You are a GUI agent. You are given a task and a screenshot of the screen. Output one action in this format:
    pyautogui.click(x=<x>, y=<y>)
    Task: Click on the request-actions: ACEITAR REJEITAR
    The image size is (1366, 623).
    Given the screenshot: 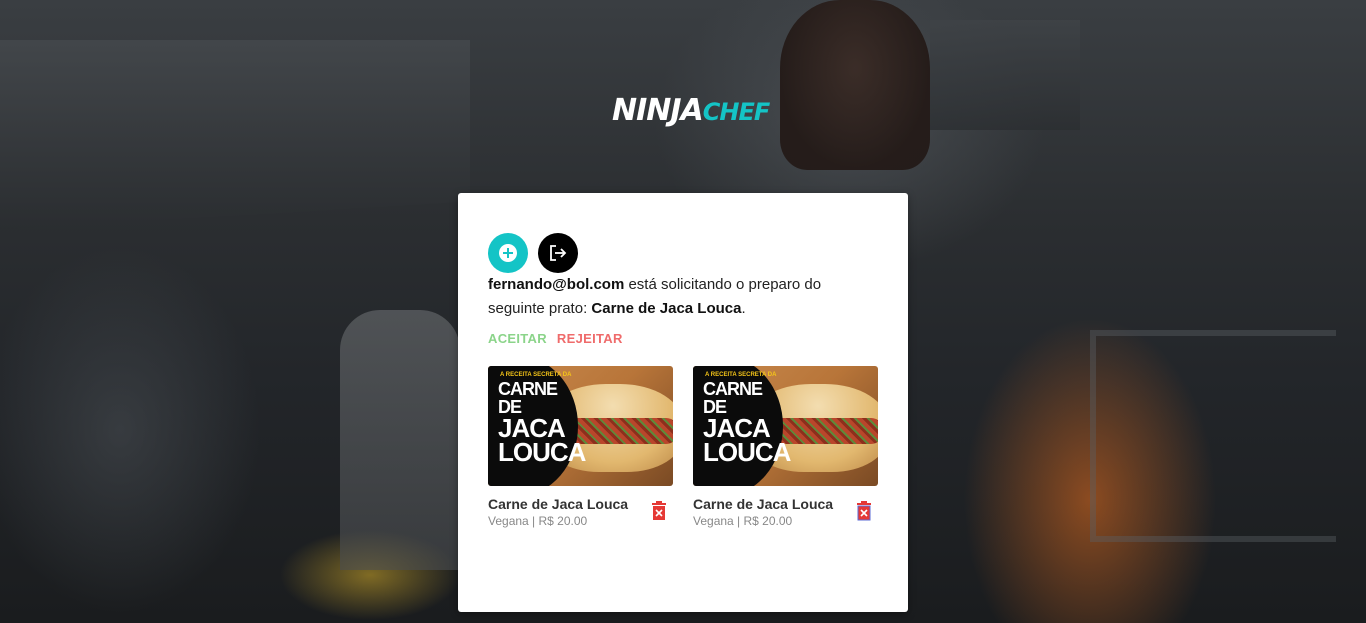 What is the action you would take?
    pyautogui.click(x=555, y=338)
    